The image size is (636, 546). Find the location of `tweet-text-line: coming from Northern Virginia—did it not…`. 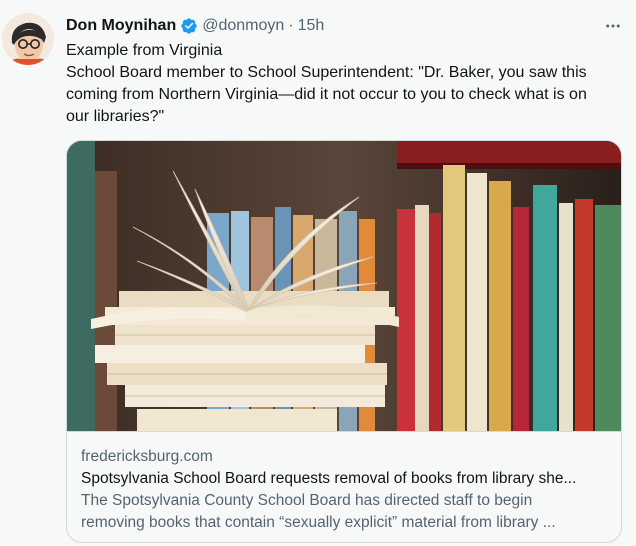

tweet-text-line: coming from Northern Virginia—did it not… is located at coordinates (326, 94).